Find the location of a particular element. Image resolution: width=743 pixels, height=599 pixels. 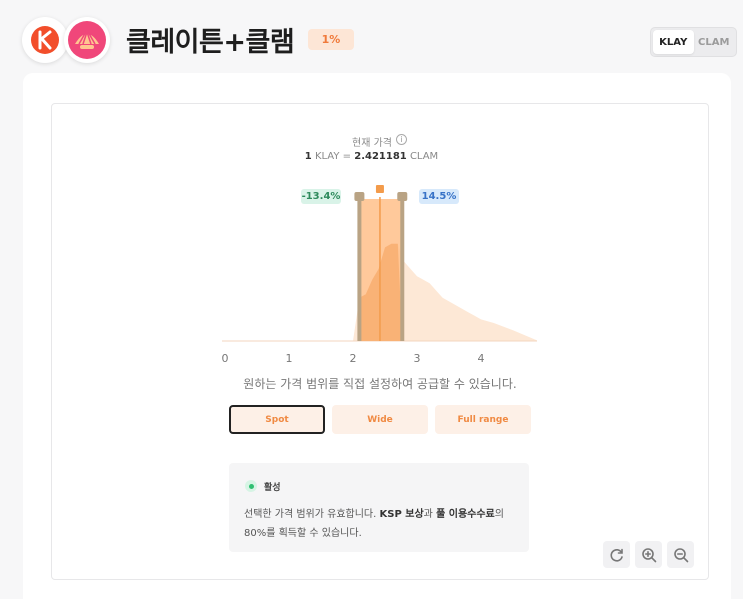

range-low-handle-bar is located at coordinates (359, 270).